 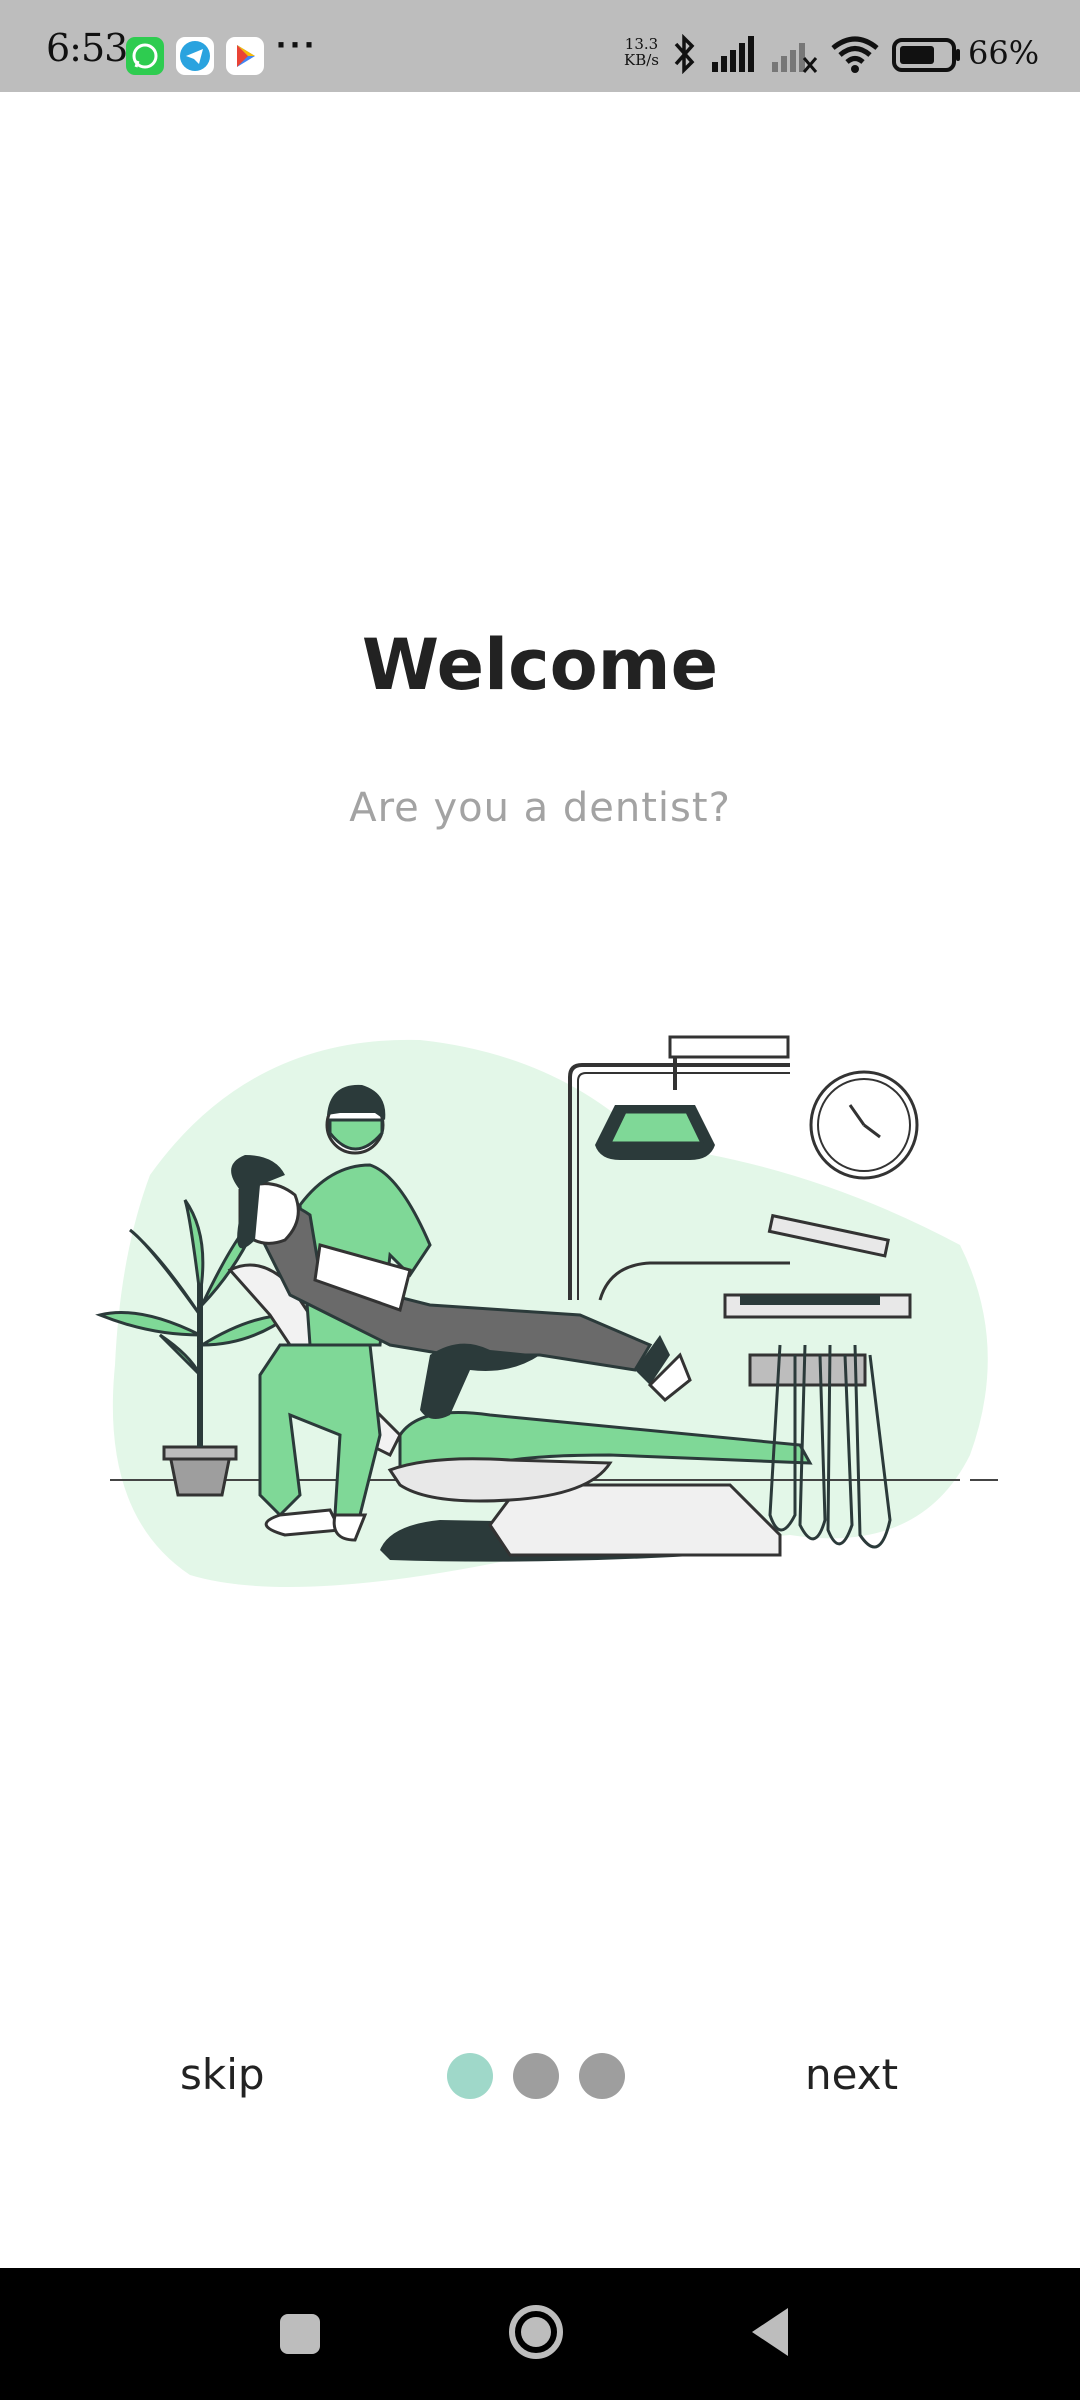 I want to click on page-subtitle: Are you a dentist?, so click(x=540, y=808).